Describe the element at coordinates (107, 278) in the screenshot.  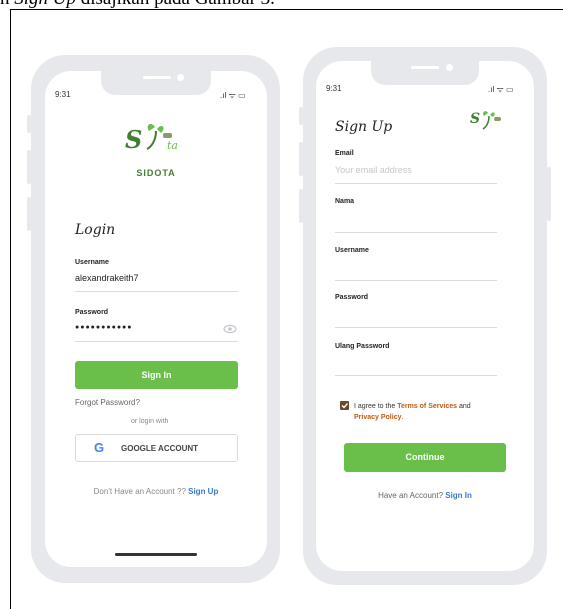
I see `username-input: alexandrakeith7` at that location.